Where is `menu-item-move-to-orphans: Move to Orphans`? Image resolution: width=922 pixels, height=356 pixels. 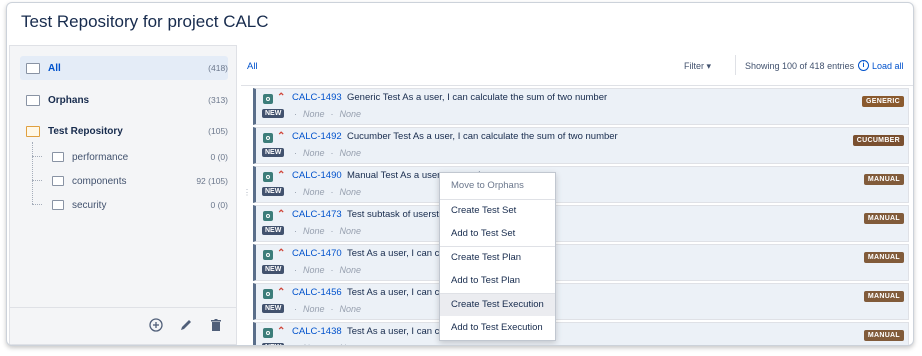
menu-item-move-to-orphans: Move to Orphans is located at coordinates (497, 186).